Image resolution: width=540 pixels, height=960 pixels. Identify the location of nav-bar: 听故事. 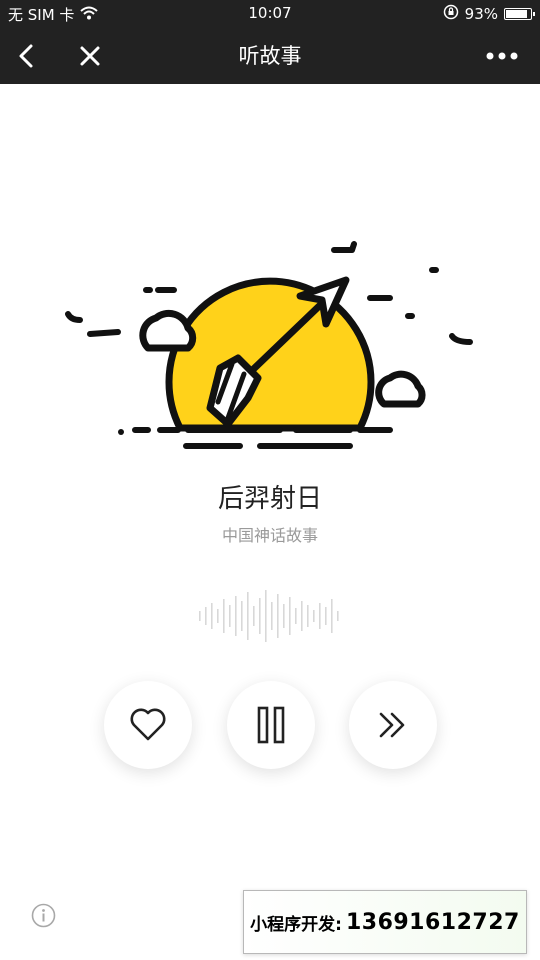
(270, 56).